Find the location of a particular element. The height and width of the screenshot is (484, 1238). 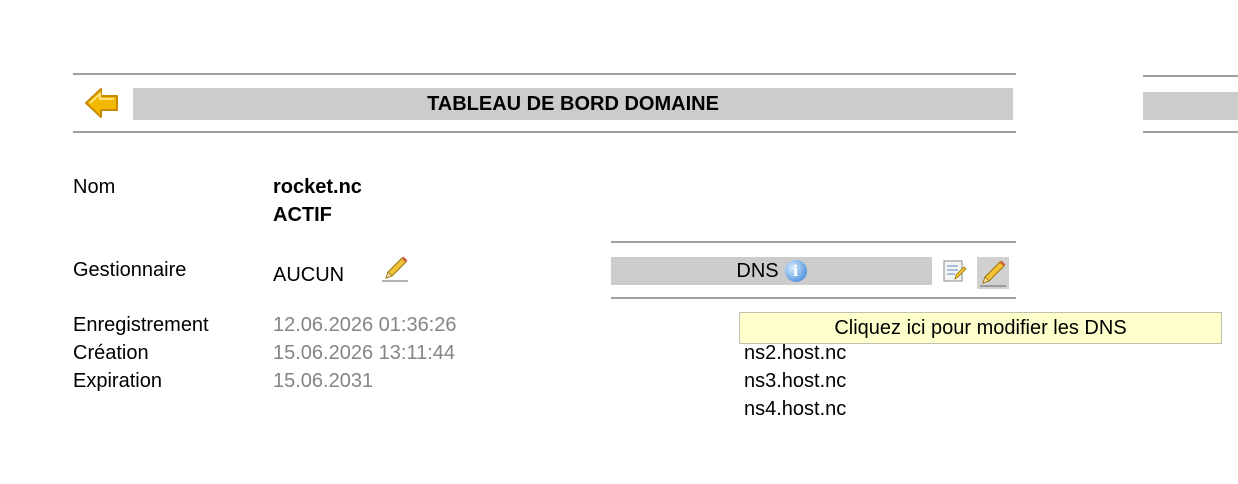

right-panel-bottom-rule is located at coordinates (1190, 132).